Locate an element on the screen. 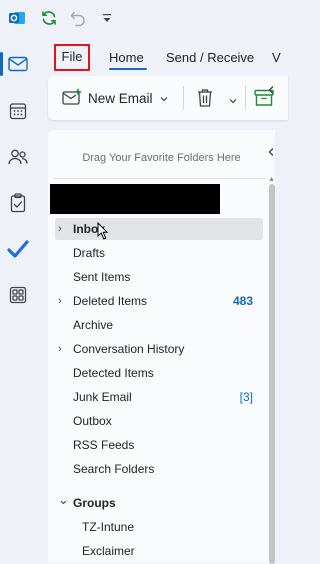 This screenshot has width=320, height=564. new-email-button: New Email is located at coordinates (115, 98).